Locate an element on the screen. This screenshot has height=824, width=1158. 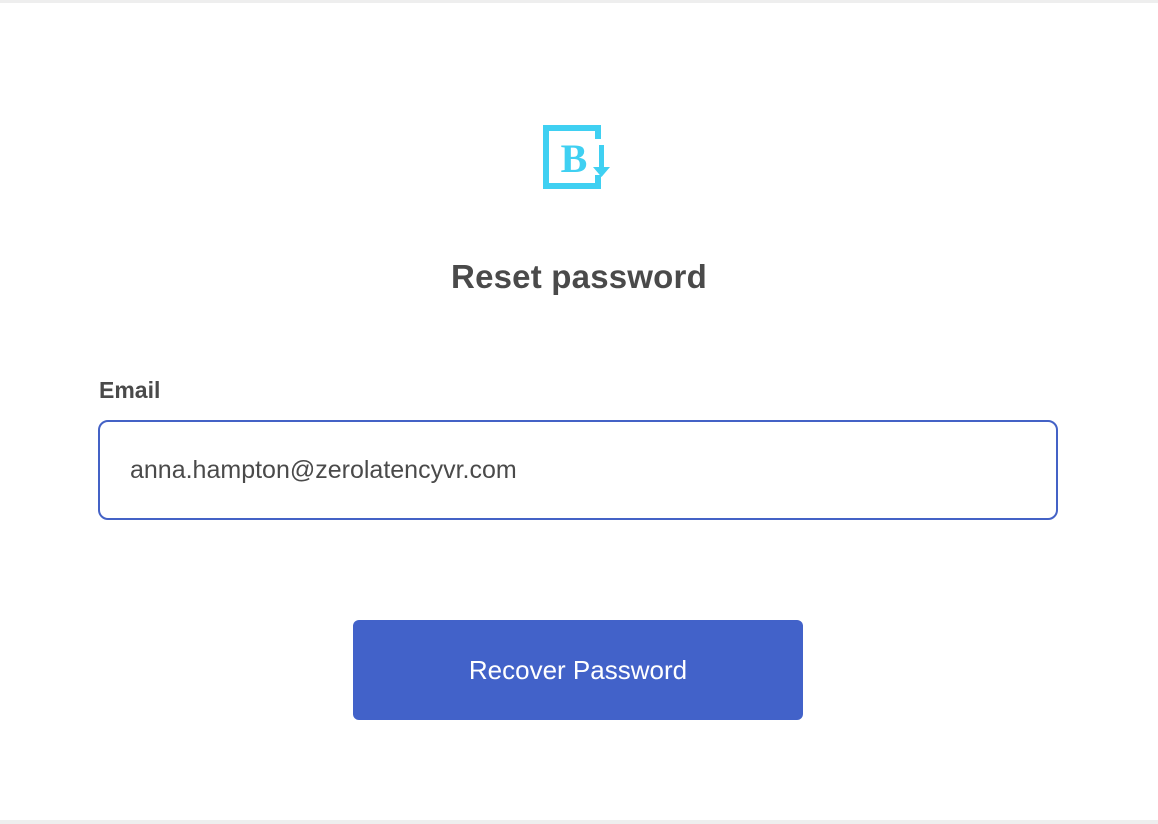
logo-letter: B is located at coordinates (574, 158).